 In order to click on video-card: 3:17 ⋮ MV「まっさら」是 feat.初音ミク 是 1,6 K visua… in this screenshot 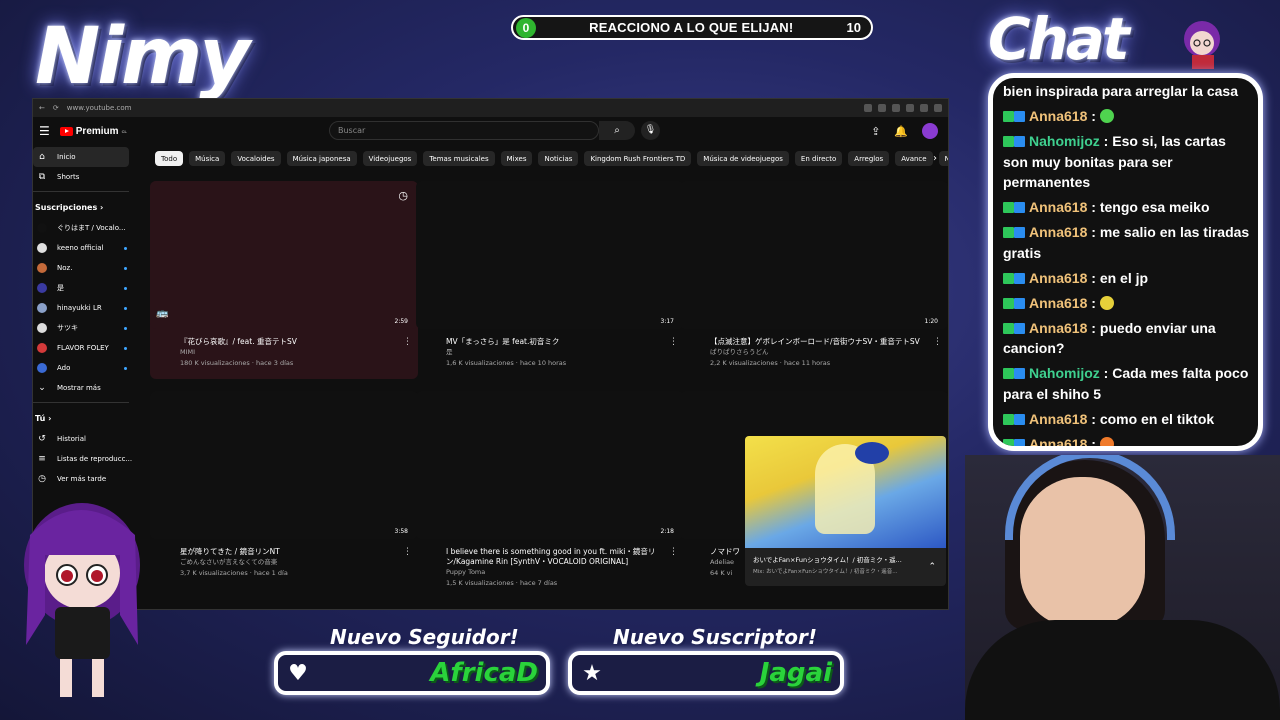, I will do `click(550, 275)`.